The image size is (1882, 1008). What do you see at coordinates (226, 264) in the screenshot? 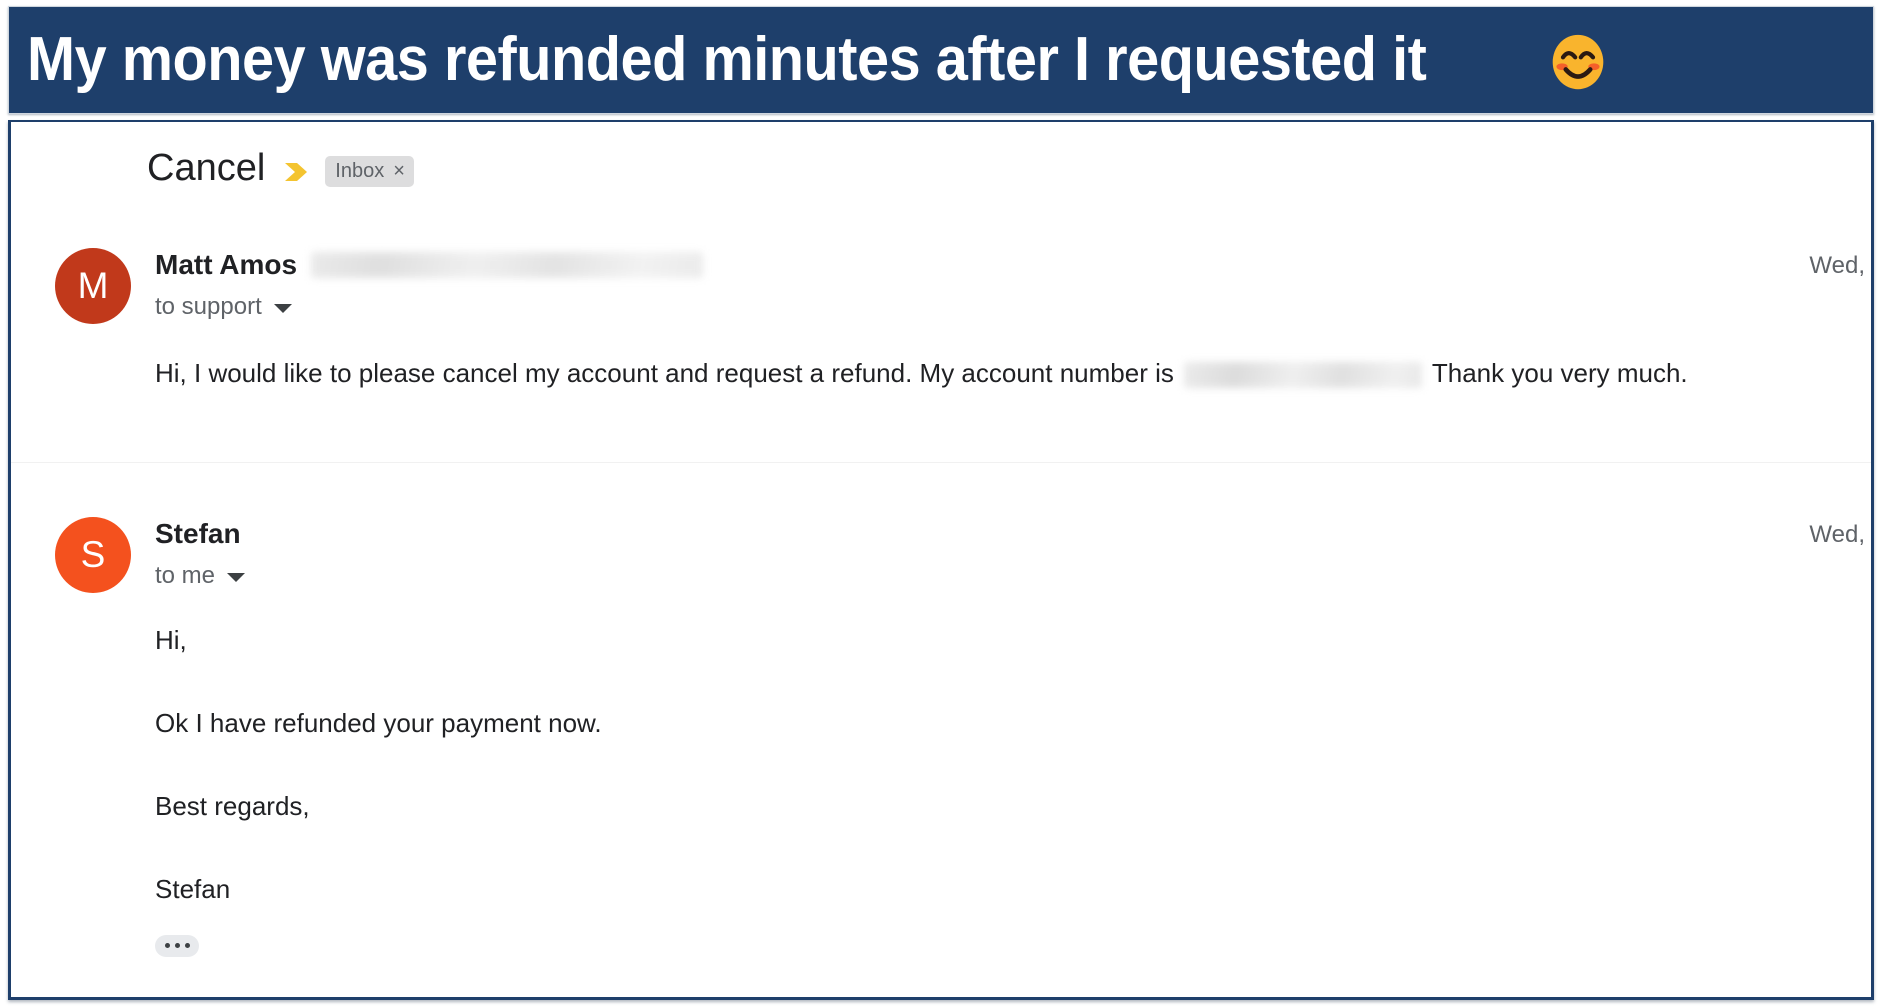
I see `sender-name: Matt Amos` at bounding box center [226, 264].